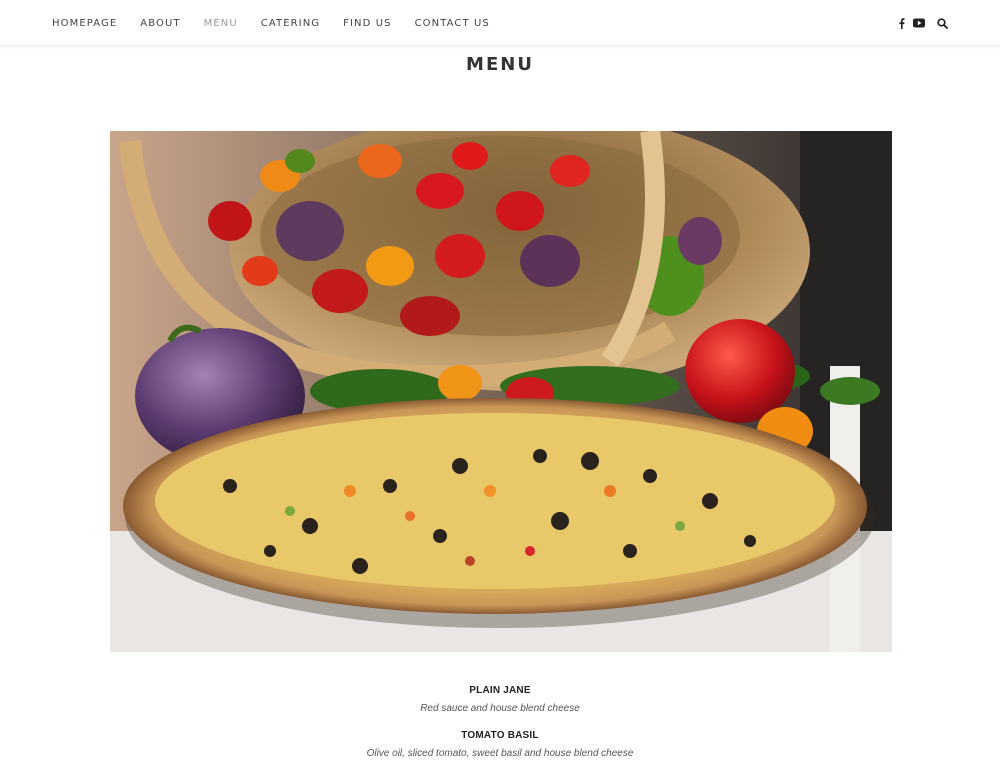 This screenshot has width=1000, height=778. What do you see at coordinates (367, 23) in the screenshot?
I see `nav-link-find-us: FIND US` at bounding box center [367, 23].